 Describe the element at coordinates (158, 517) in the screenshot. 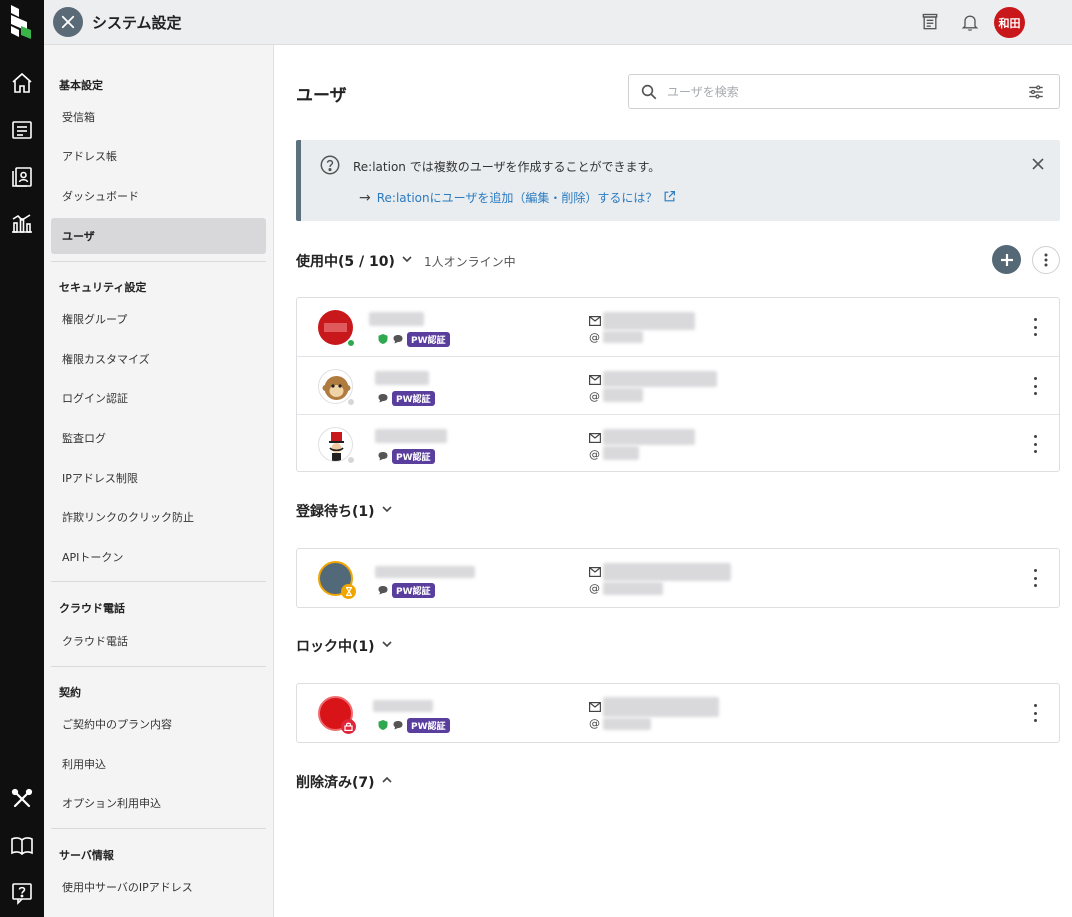

I see `sidebar-item-phishing-protection: 詐欺リンクのクリック防止` at that location.